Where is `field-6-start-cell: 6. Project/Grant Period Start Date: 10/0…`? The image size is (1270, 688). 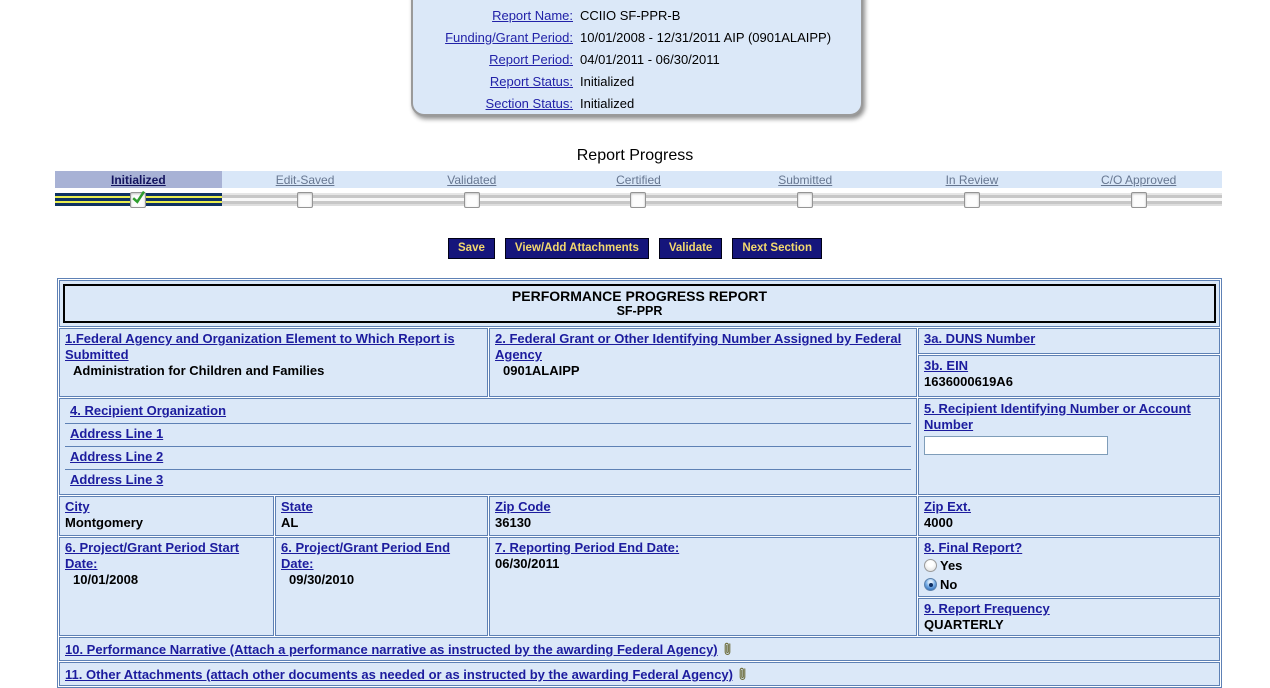
field-6-start-cell: 6. Project/Grant Period Start Date: 10/0… is located at coordinates (166, 586).